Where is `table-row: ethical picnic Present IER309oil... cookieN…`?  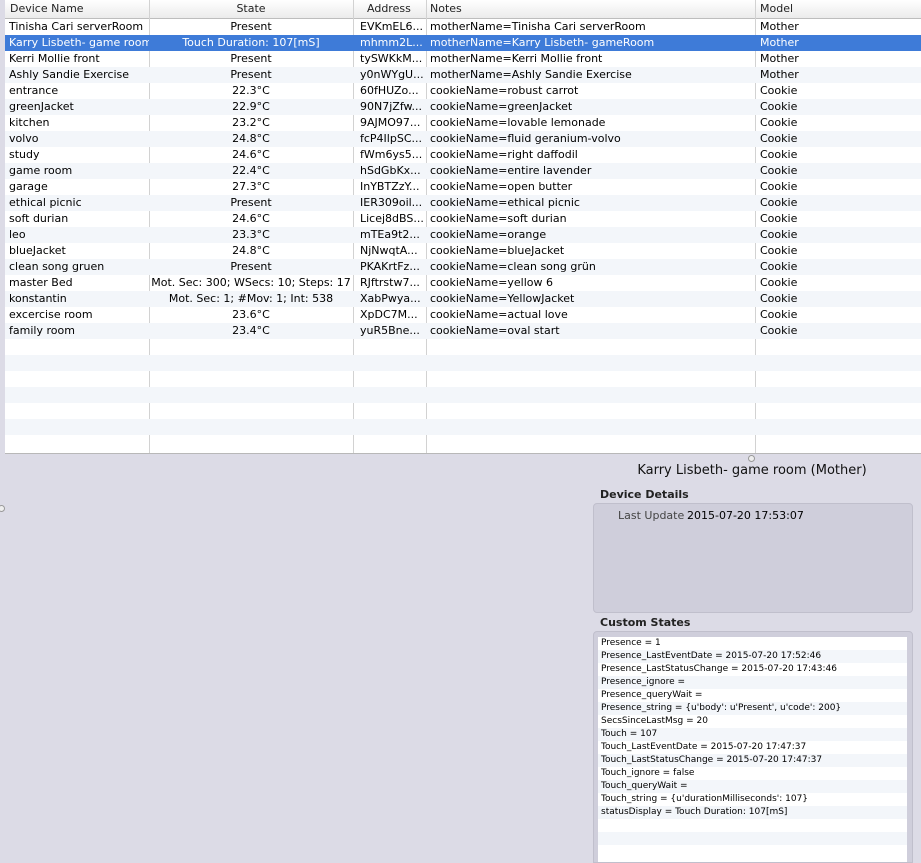 table-row: ethical picnic Present IER309oil... cookieN… is located at coordinates (463, 203).